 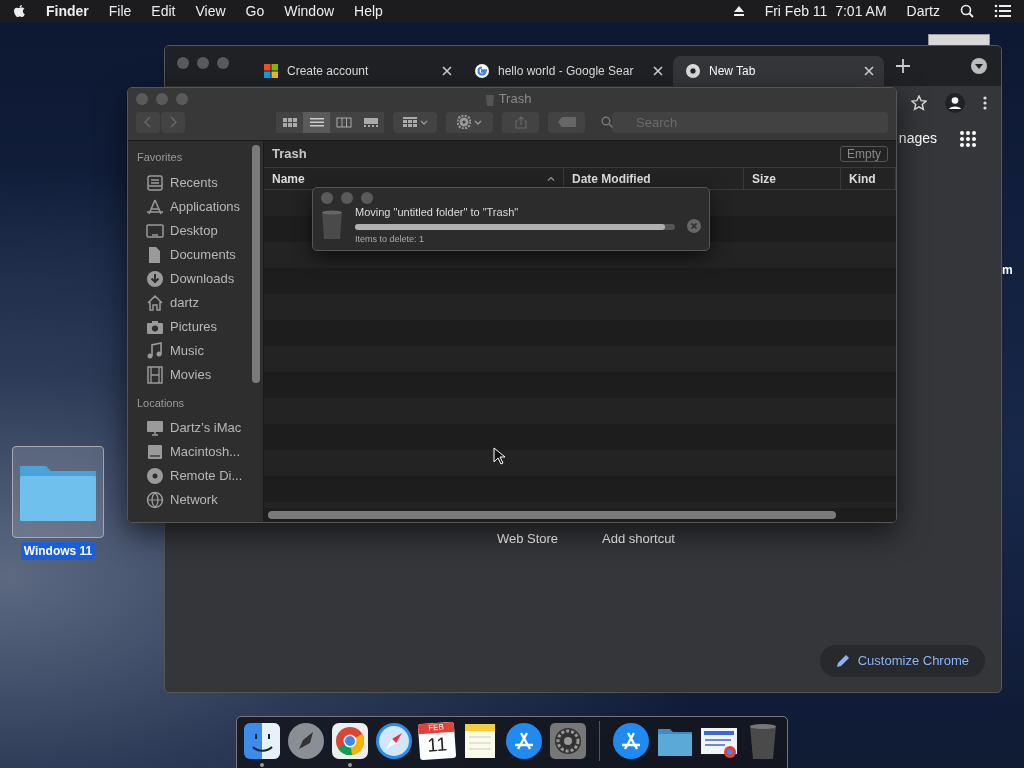 What do you see at coordinates (919, 103) in the screenshot?
I see `star-icon` at bounding box center [919, 103].